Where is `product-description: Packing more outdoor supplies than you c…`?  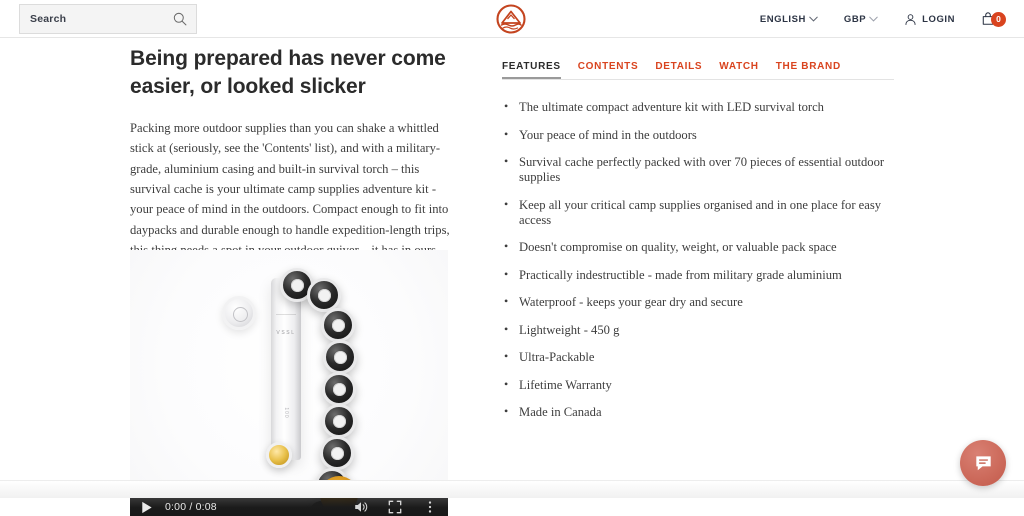 product-description: Packing more outdoor supplies than you c… is located at coordinates (290, 188).